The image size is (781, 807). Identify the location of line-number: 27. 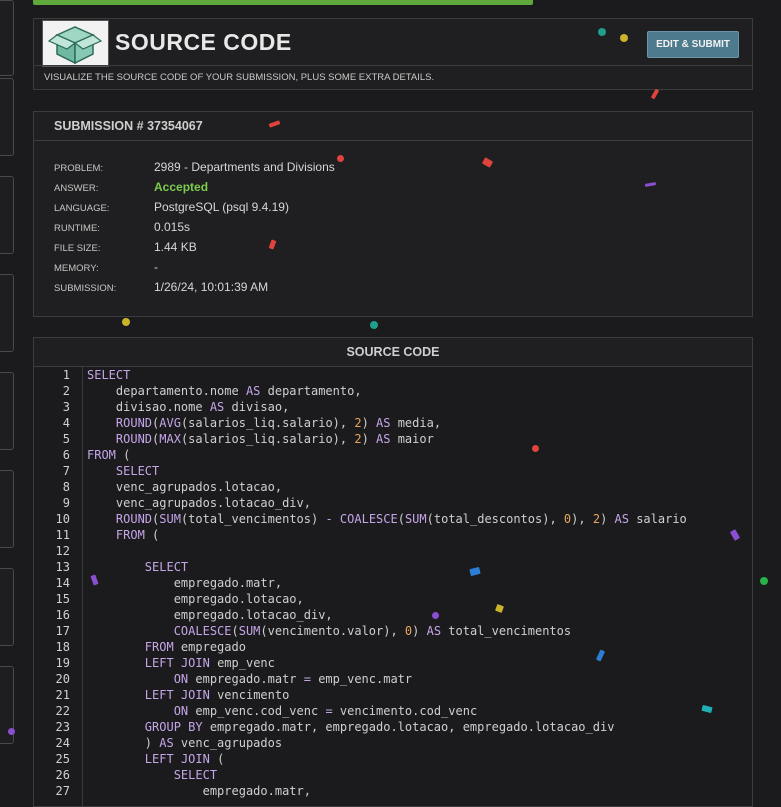
(62, 791).